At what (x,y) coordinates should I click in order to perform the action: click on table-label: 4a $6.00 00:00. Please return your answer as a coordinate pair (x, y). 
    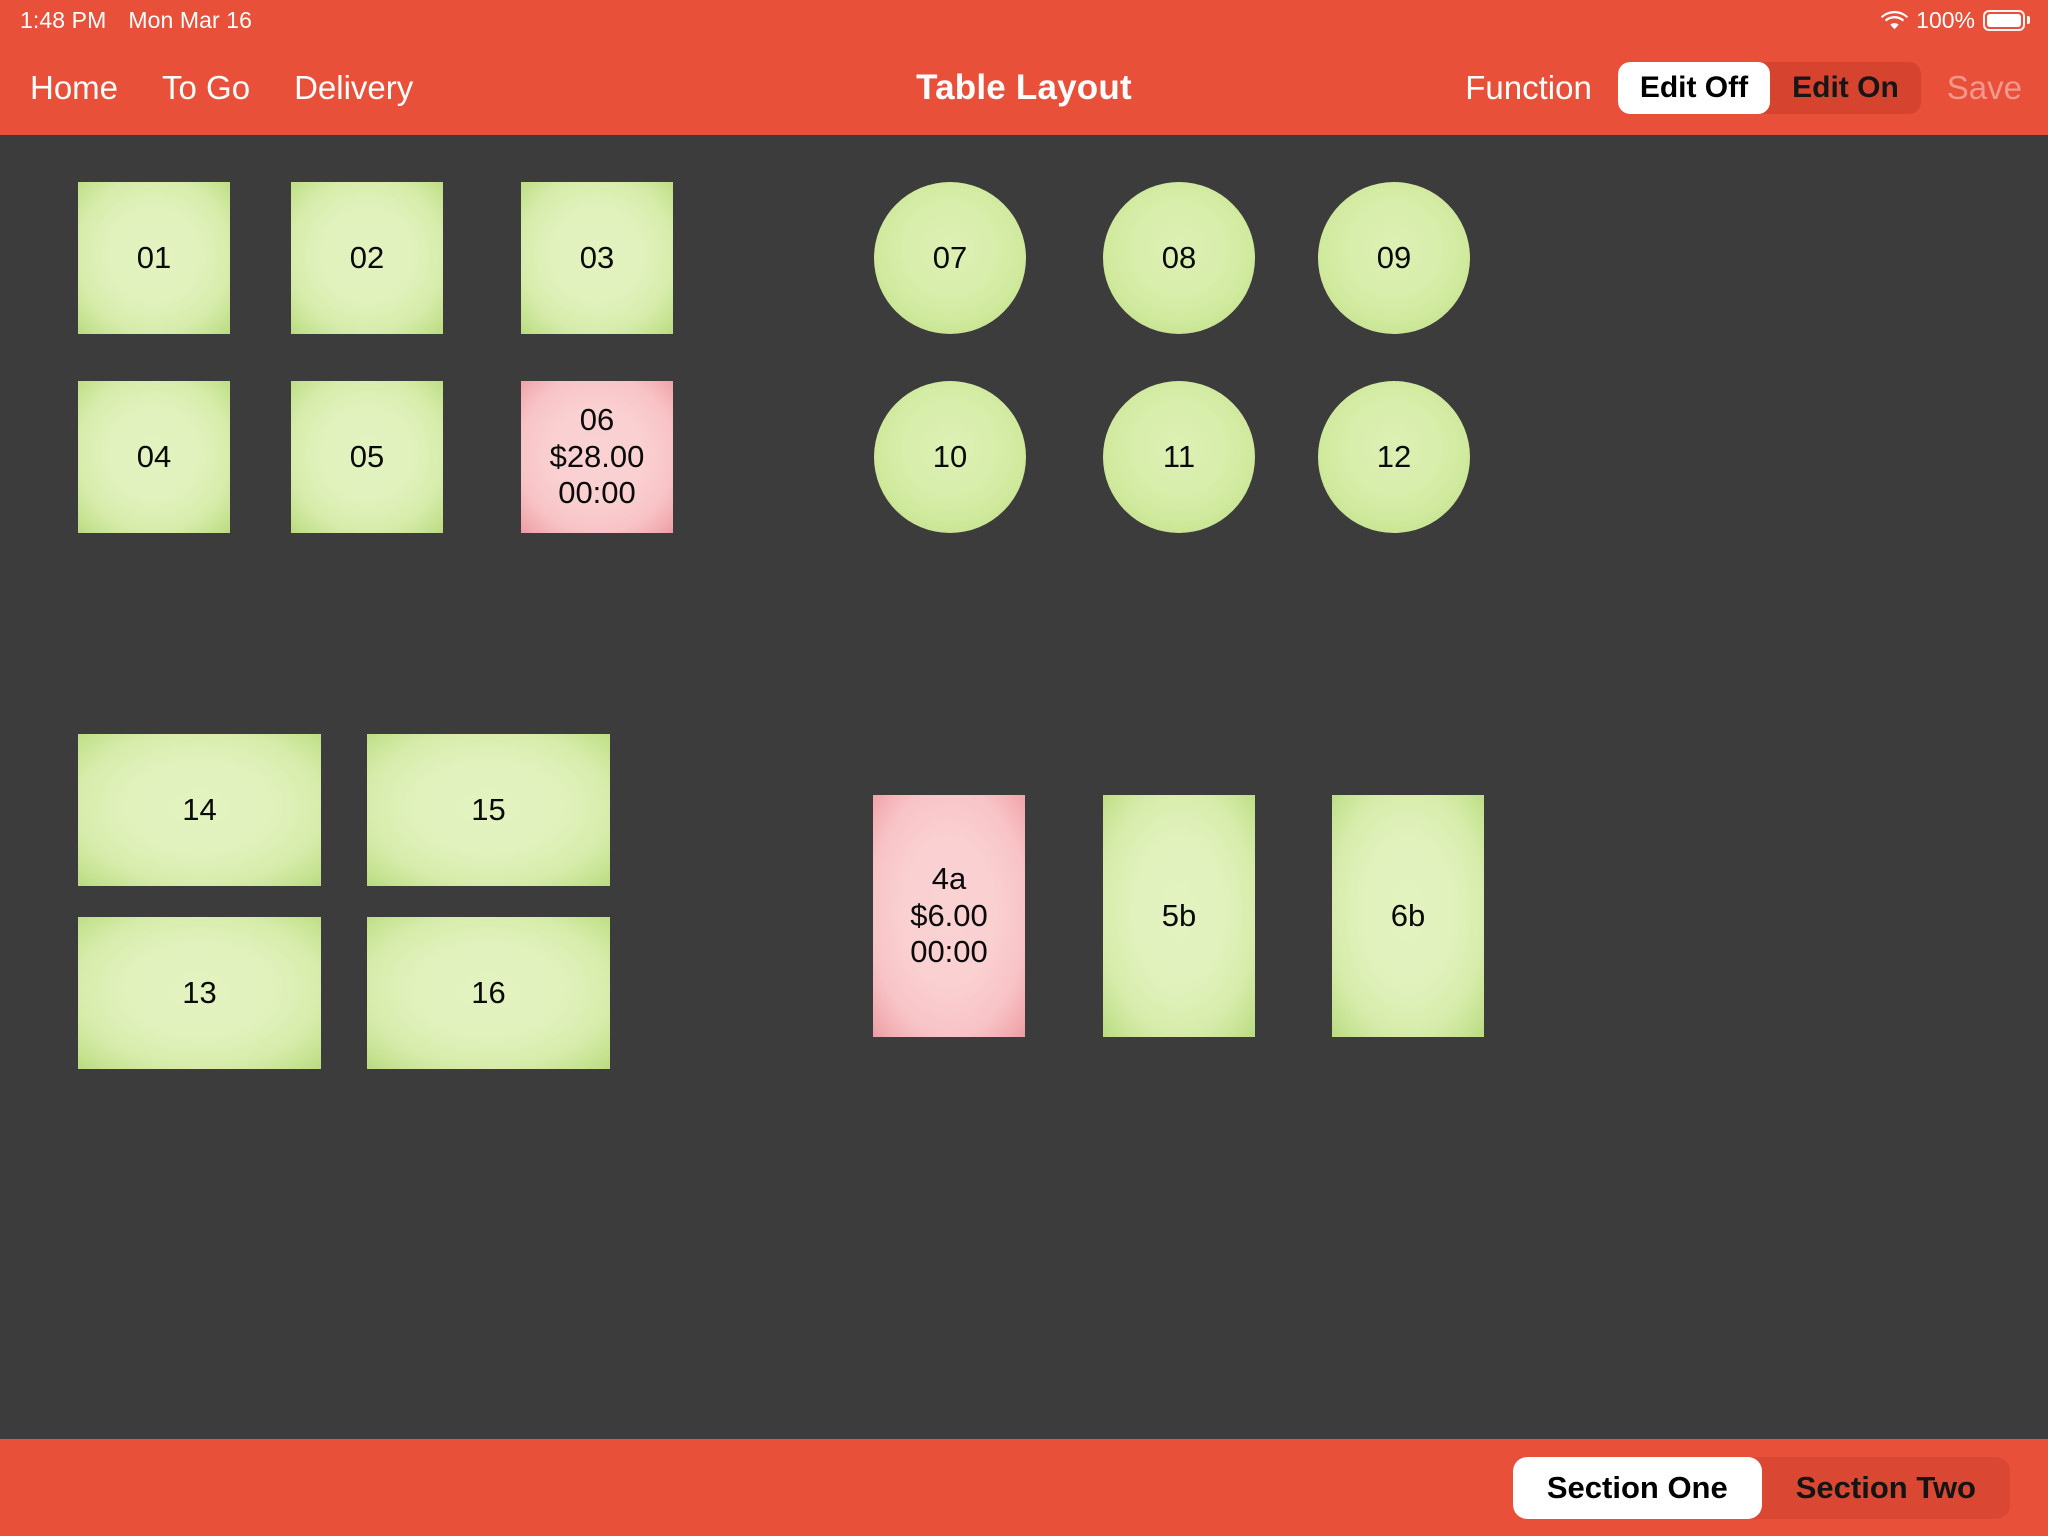
    Looking at the image, I should click on (949, 915).